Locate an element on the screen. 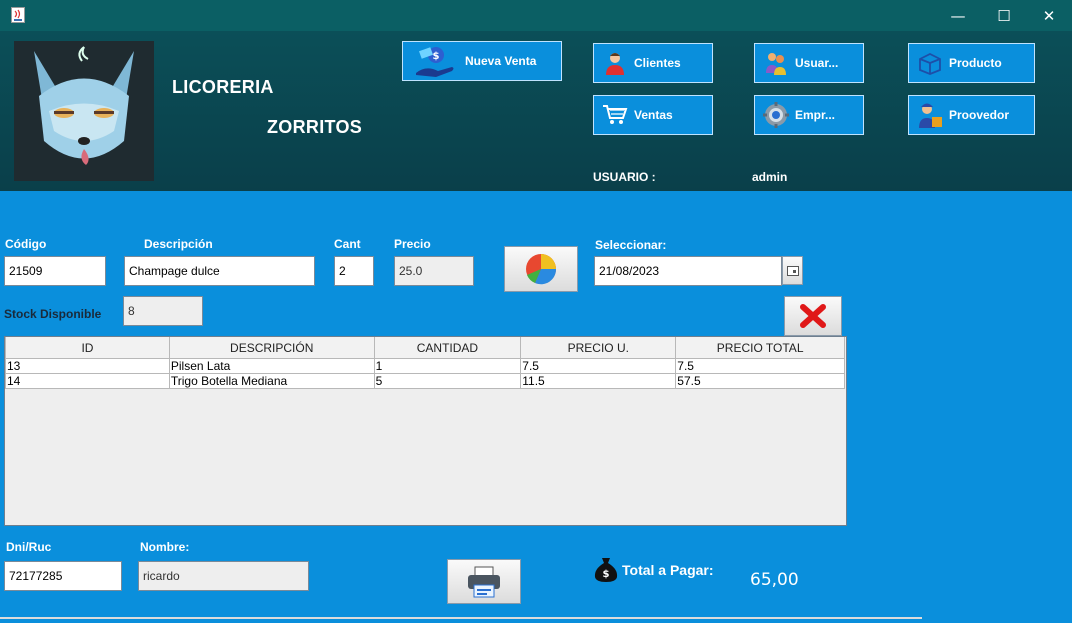  codigo-label: Código is located at coordinates (26, 244).